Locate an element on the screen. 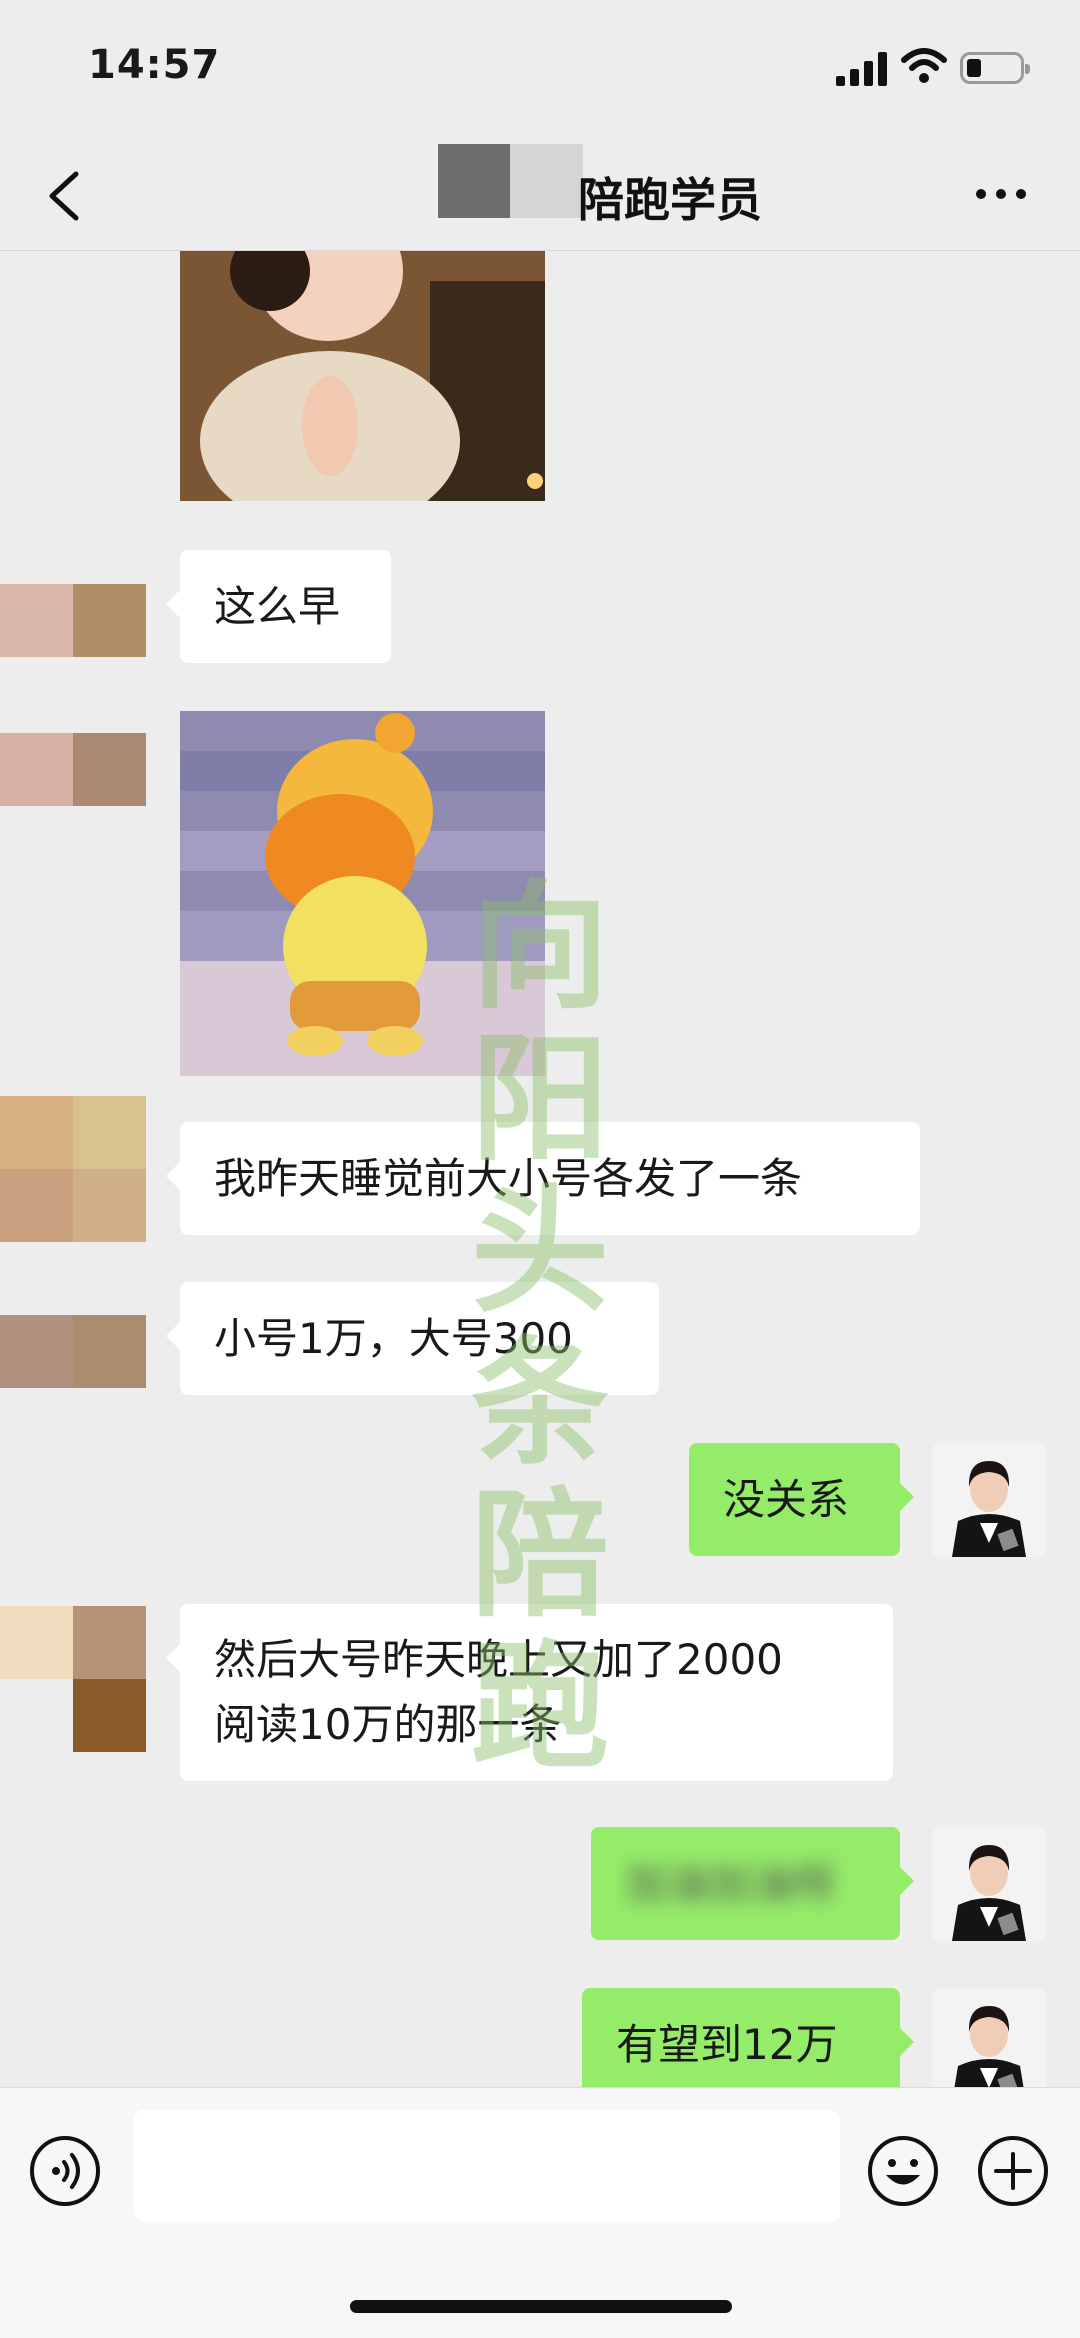 This screenshot has height=2338, width=1080. status-bar: 14:57 is located at coordinates (540, 70).